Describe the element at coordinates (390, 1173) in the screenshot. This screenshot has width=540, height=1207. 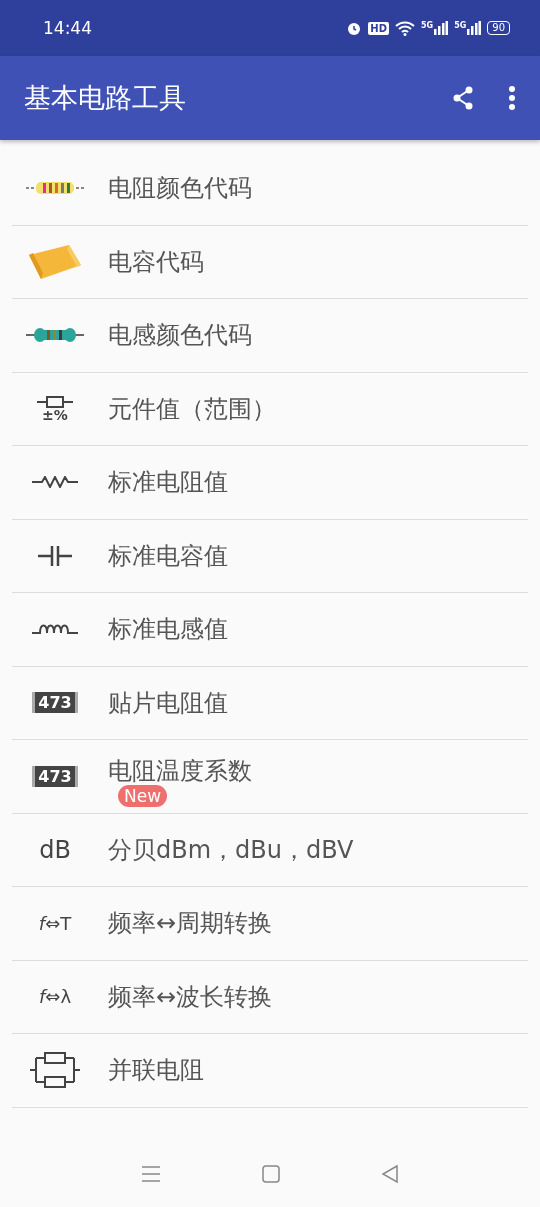
I see `back-icon` at that location.